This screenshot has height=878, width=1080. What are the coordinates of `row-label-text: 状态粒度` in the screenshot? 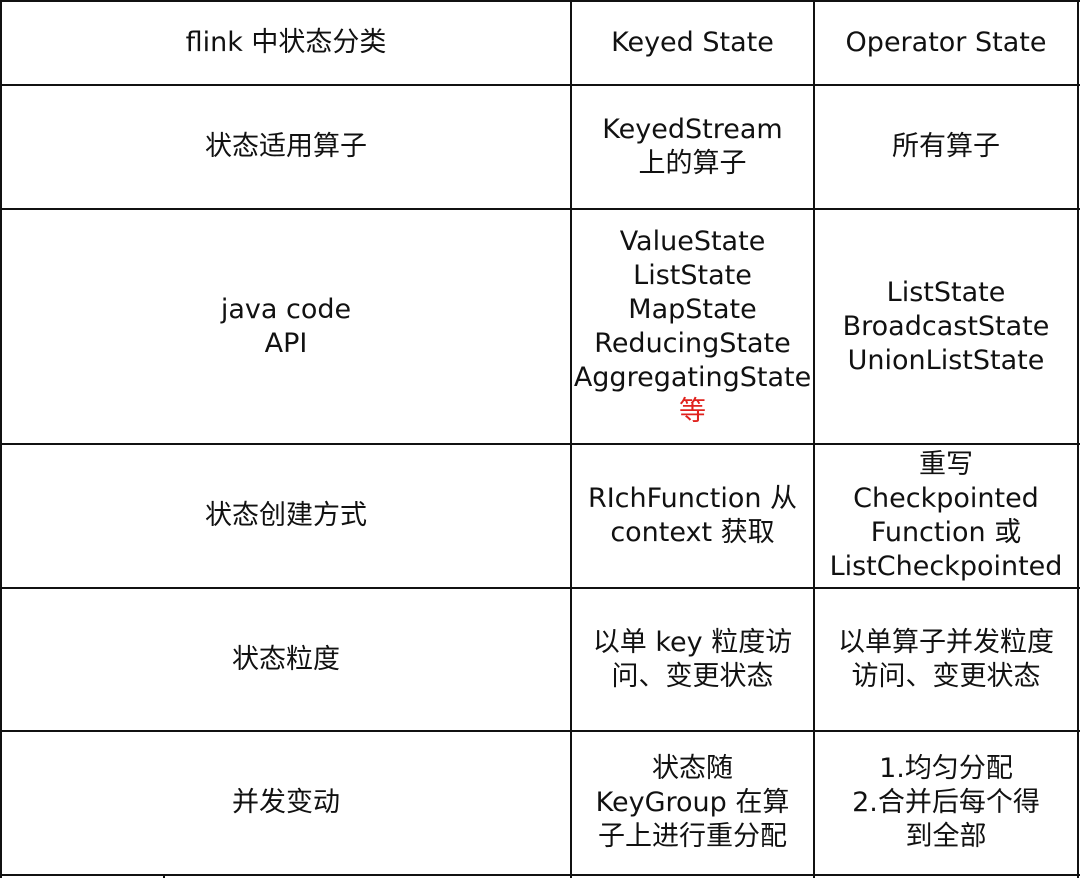 It's located at (286, 659).